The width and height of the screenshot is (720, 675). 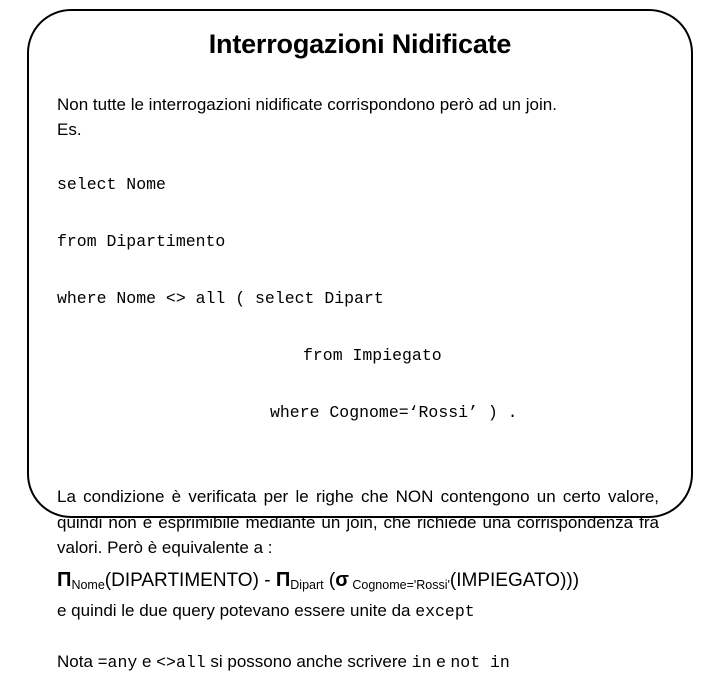 I want to click on note-text-3: e, so click(x=441, y=661).